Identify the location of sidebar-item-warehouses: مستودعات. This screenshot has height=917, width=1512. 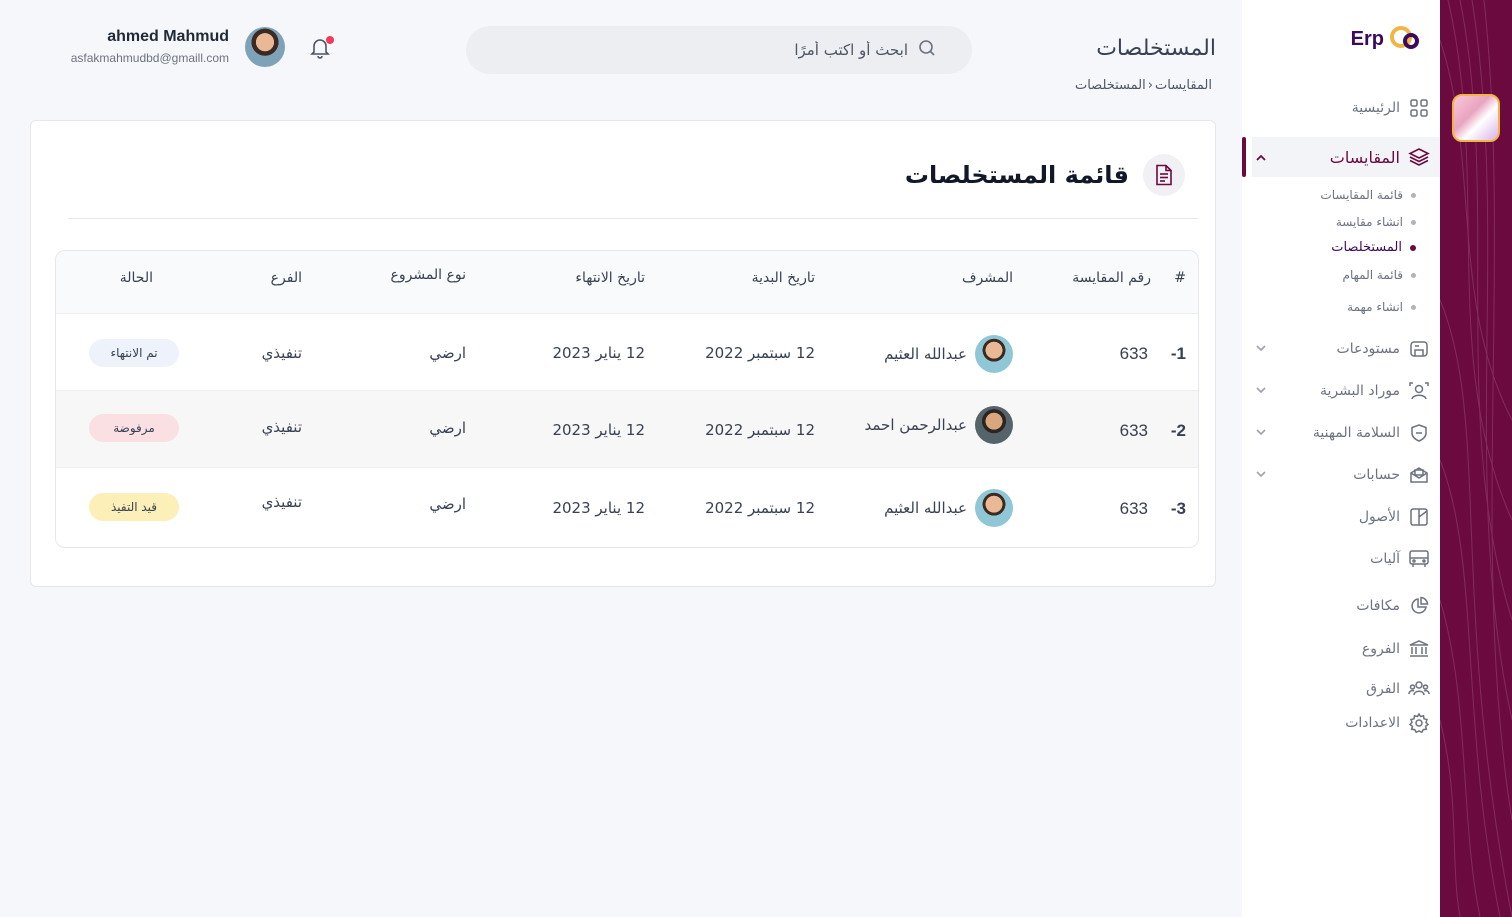
(1341, 349).